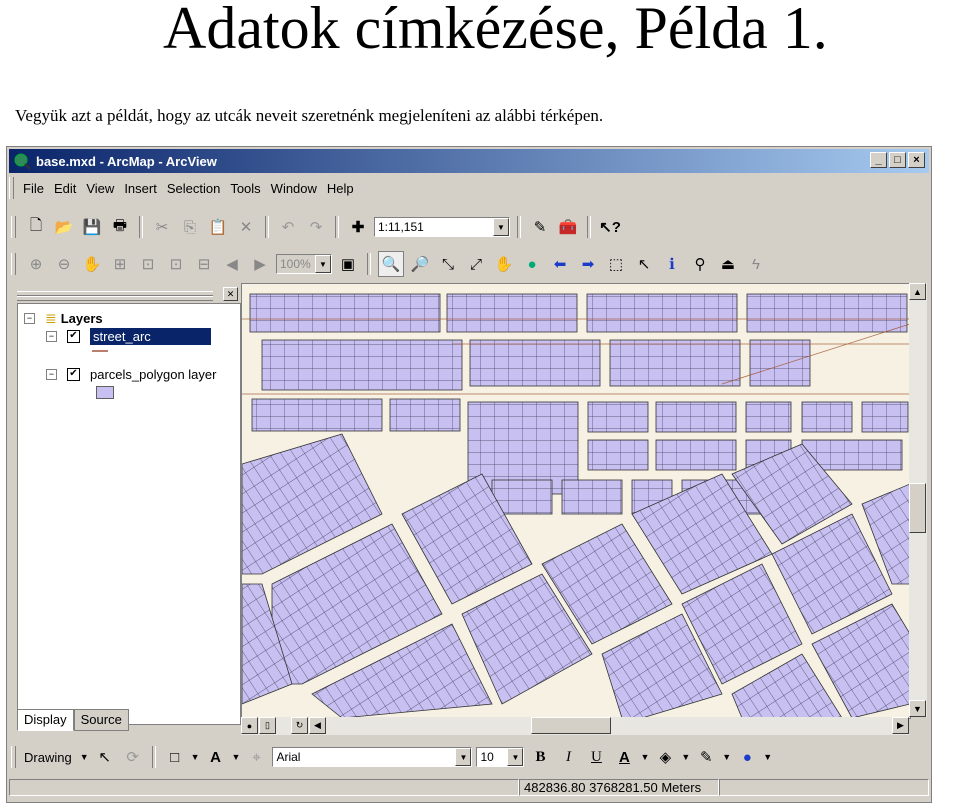 The image size is (960, 805). I want to click on hscroll-thumb, so click(571, 725).